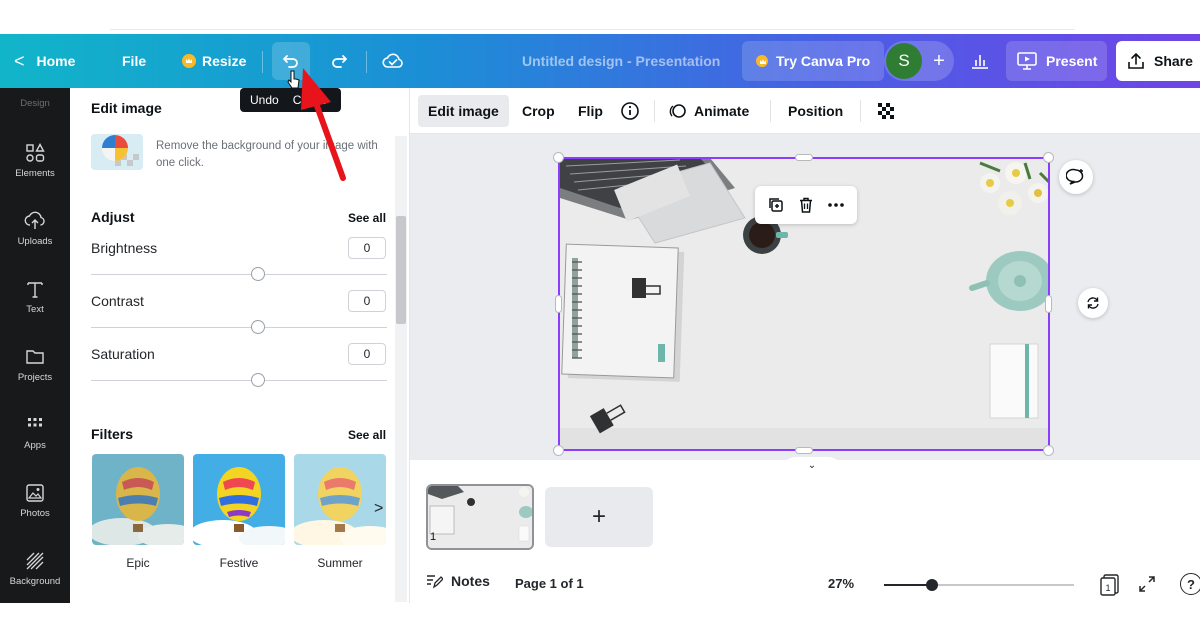 This screenshot has width=1200, height=630. Describe the element at coordinates (979, 585) in the screenshot. I see `zoom-slider` at that location.